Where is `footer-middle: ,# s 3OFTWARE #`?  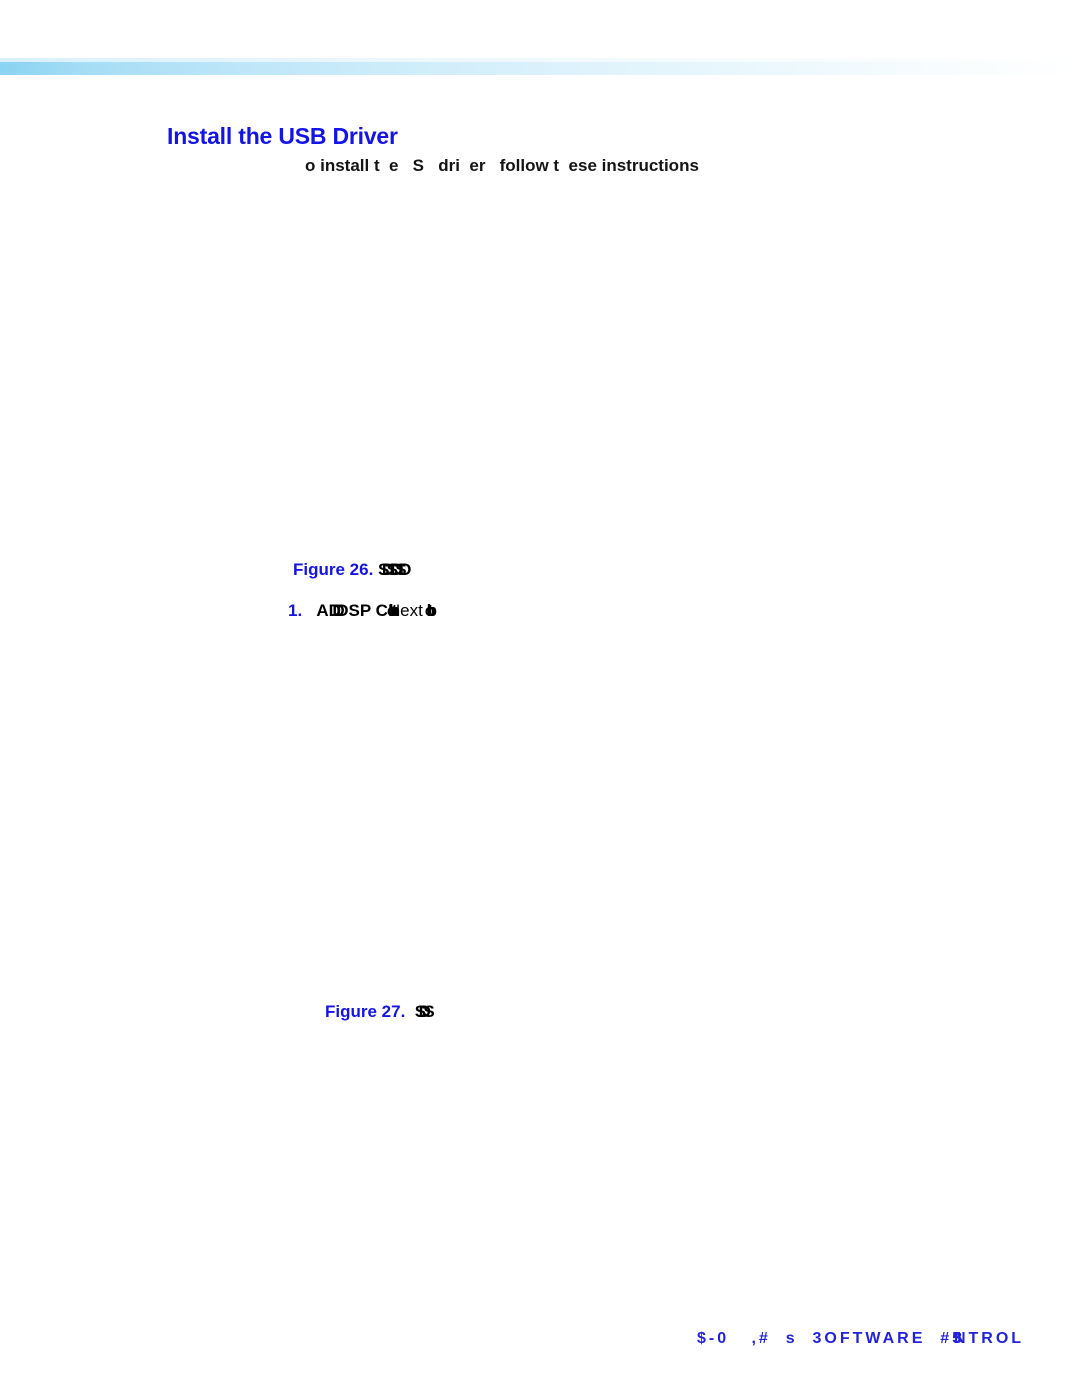 footer-middle: ,# s 3OFTWARE # is located at coordinates (852, 1338).